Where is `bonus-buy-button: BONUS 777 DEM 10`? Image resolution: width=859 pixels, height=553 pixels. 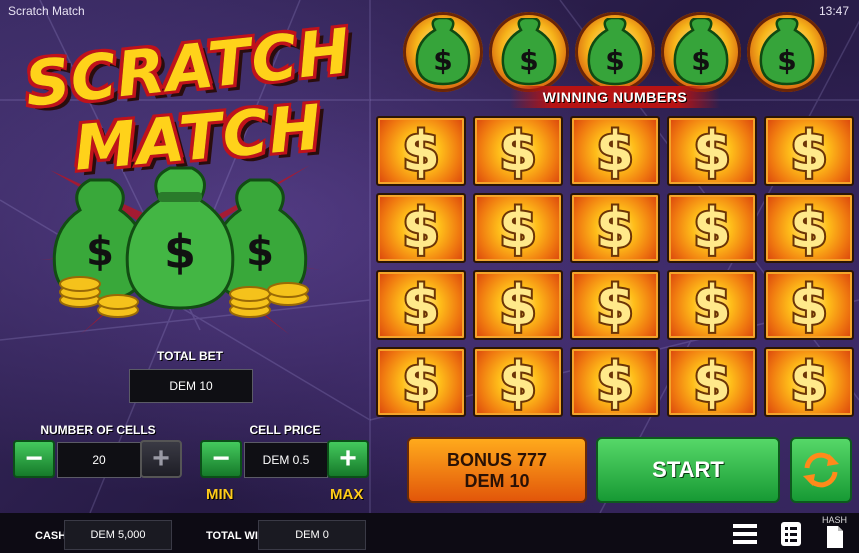 bonus-buy-button: BONUS 777 DEM 10 is located at coordinates (497, 470).